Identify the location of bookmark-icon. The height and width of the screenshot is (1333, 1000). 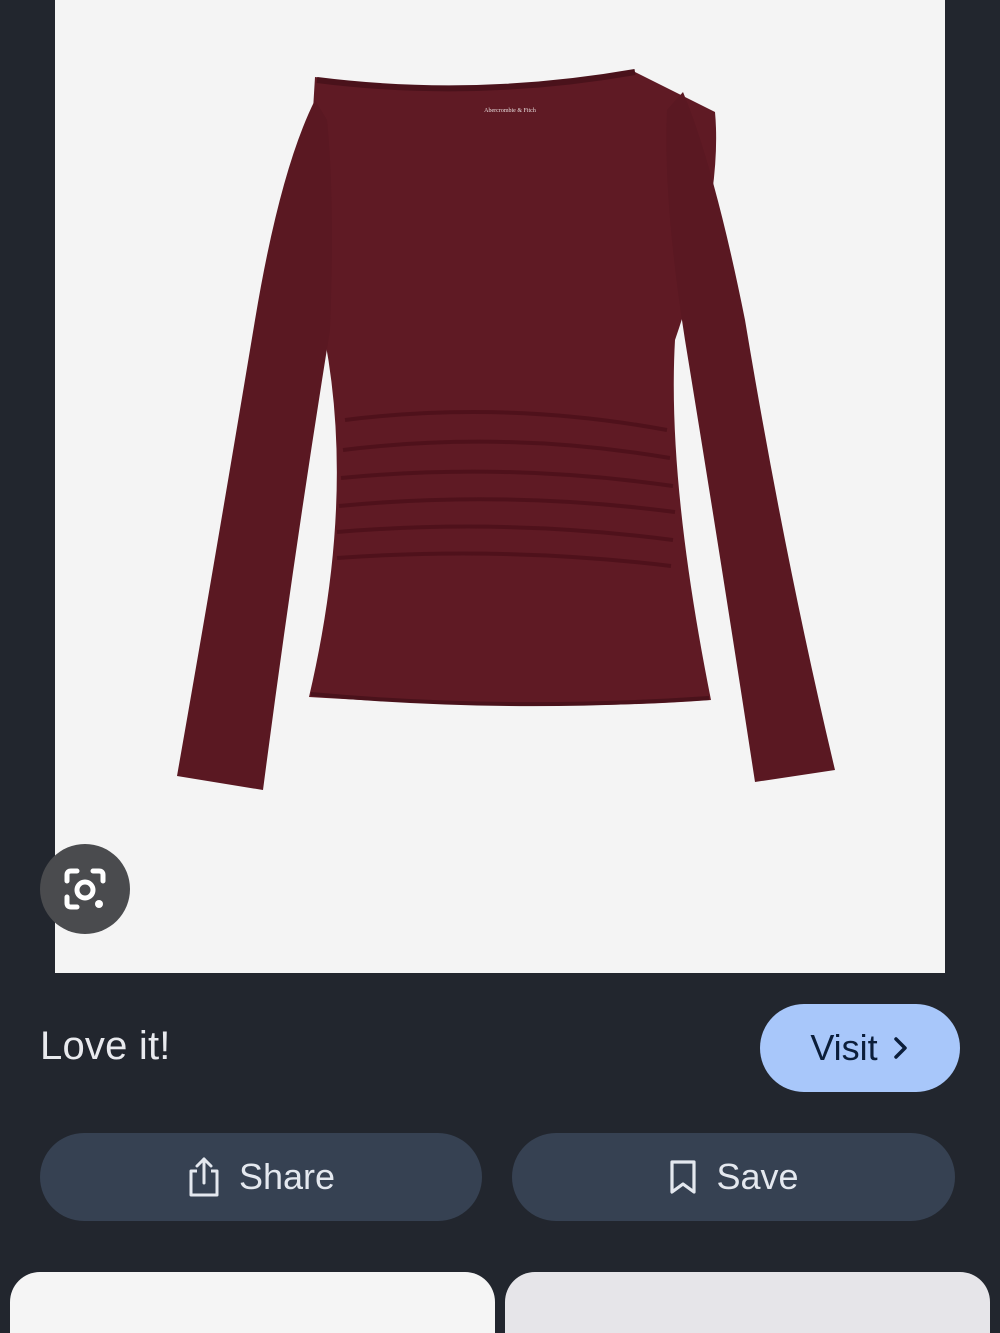
(683, 1177).